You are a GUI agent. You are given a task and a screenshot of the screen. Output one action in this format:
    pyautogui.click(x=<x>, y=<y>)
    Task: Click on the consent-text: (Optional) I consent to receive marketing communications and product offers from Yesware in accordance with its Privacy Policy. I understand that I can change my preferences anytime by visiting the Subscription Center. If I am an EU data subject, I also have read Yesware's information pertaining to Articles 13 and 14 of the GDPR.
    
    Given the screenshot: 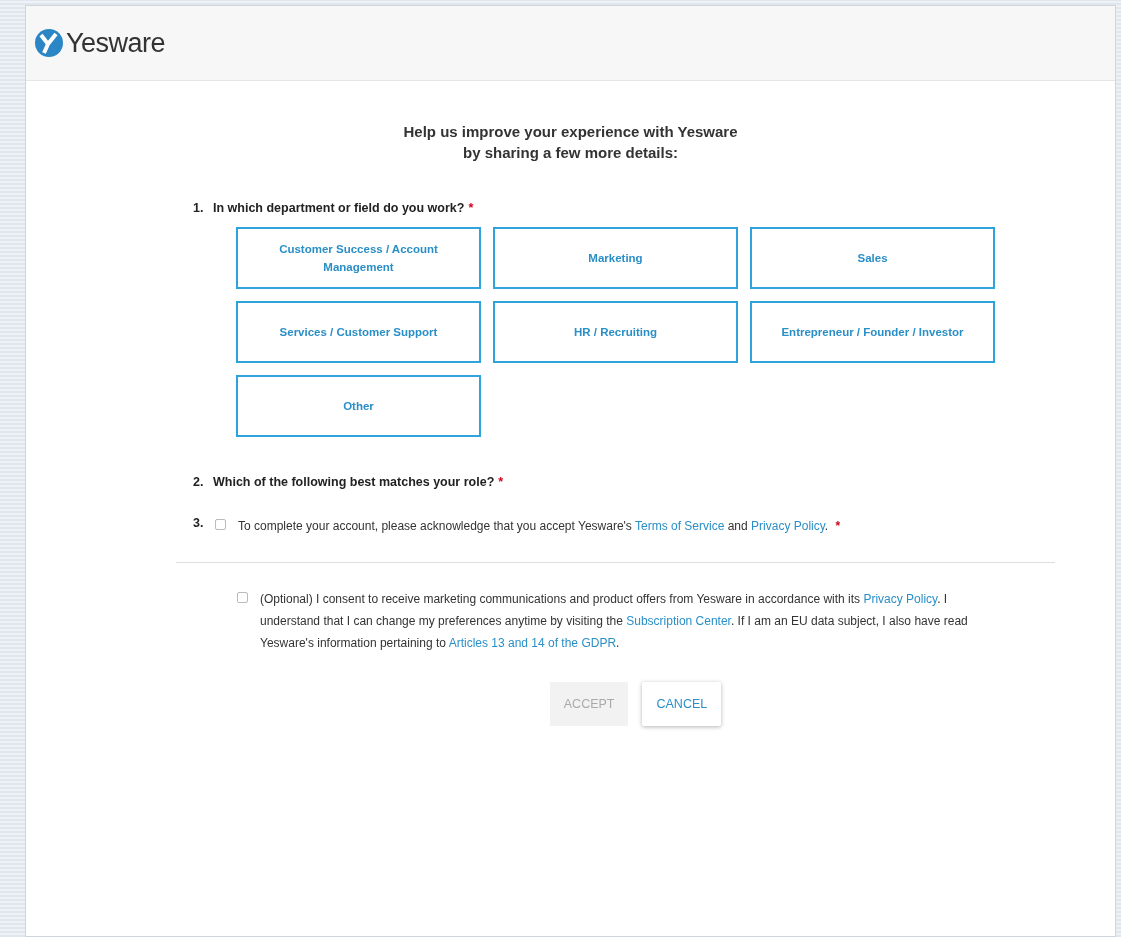 What is the action you would take?
    pyautogui.click(x=614, y=621)
    